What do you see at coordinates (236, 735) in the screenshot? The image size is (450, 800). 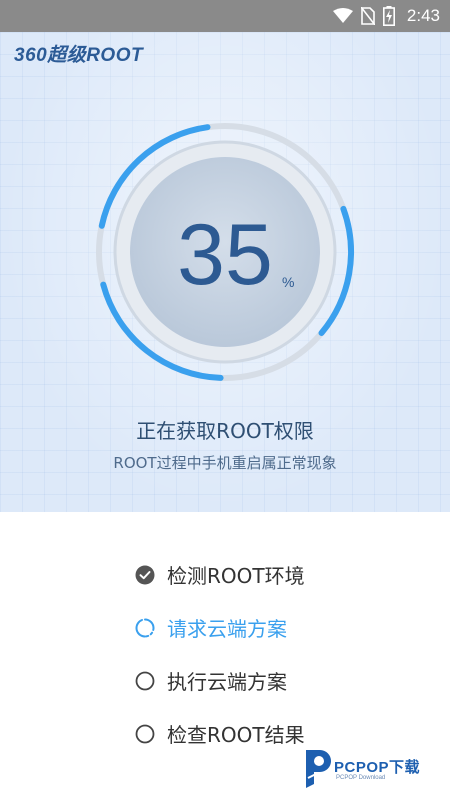 I see `step-label: 检查ROOT结果` at bounding box center [236, 735].